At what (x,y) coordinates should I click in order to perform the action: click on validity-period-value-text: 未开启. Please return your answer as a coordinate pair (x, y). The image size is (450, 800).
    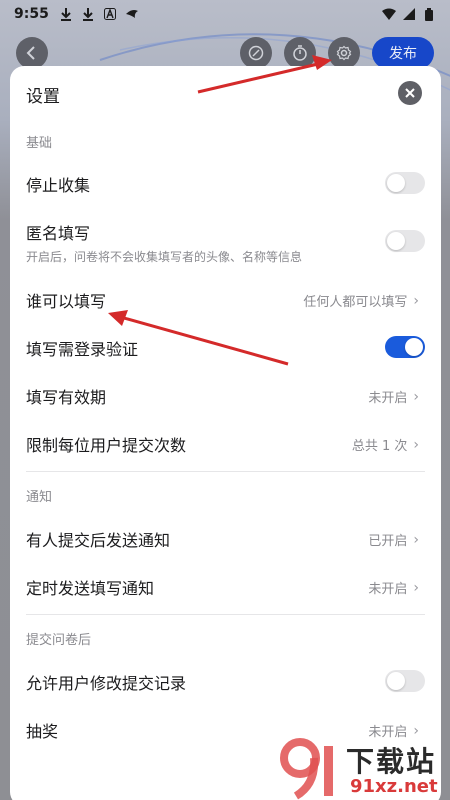
    Looking at the image, I should click on (388, 398).